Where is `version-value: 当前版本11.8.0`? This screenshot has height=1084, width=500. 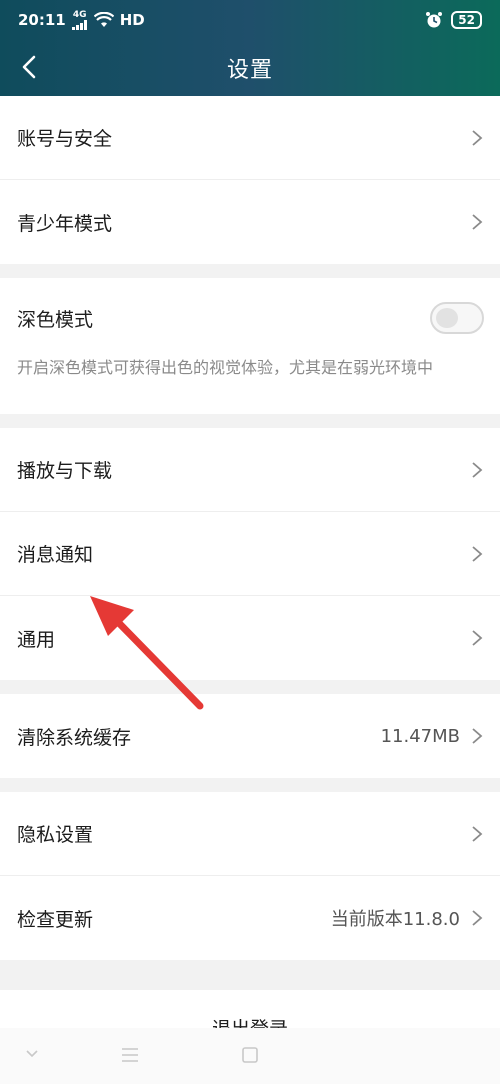
version-value: 当前版本11.8.0 is located at coordinates (395, 919).